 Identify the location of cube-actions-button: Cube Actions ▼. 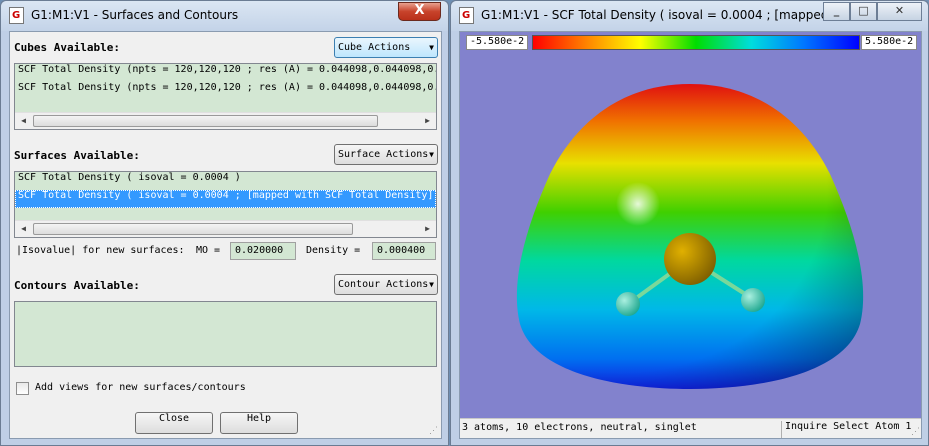
(386, 47).